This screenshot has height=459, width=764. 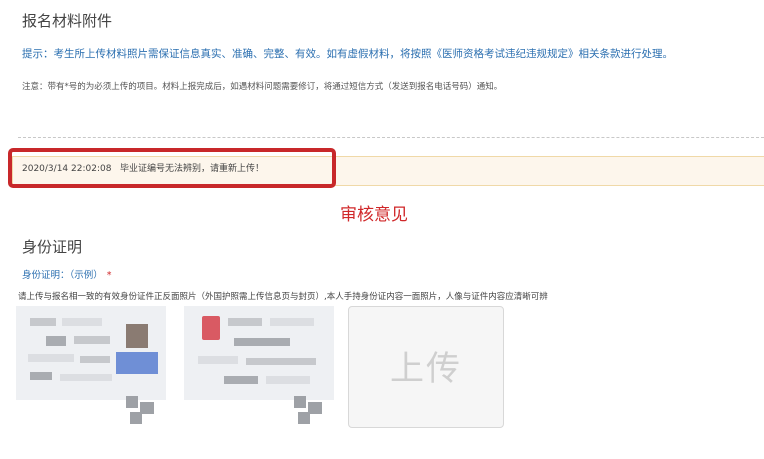 What do you see at coordinates (211, 328) in the screenshot?
I see `emblem-mark` at bounding box center [211, 328].